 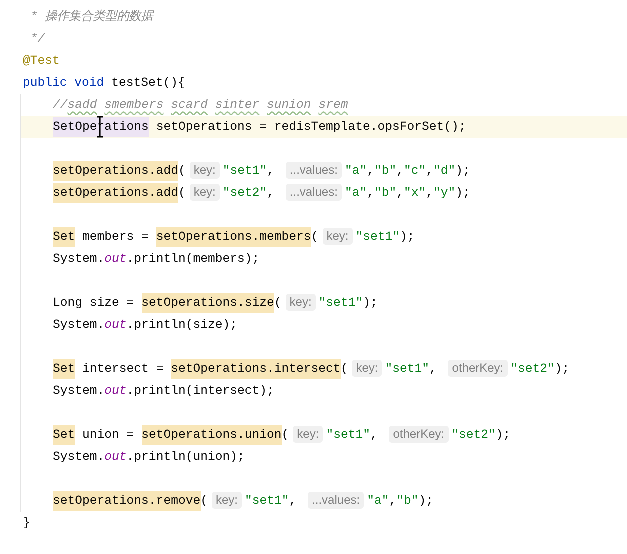 I want to click on highlighted-symbol: setOperations.size, so click(x=208, y=303).